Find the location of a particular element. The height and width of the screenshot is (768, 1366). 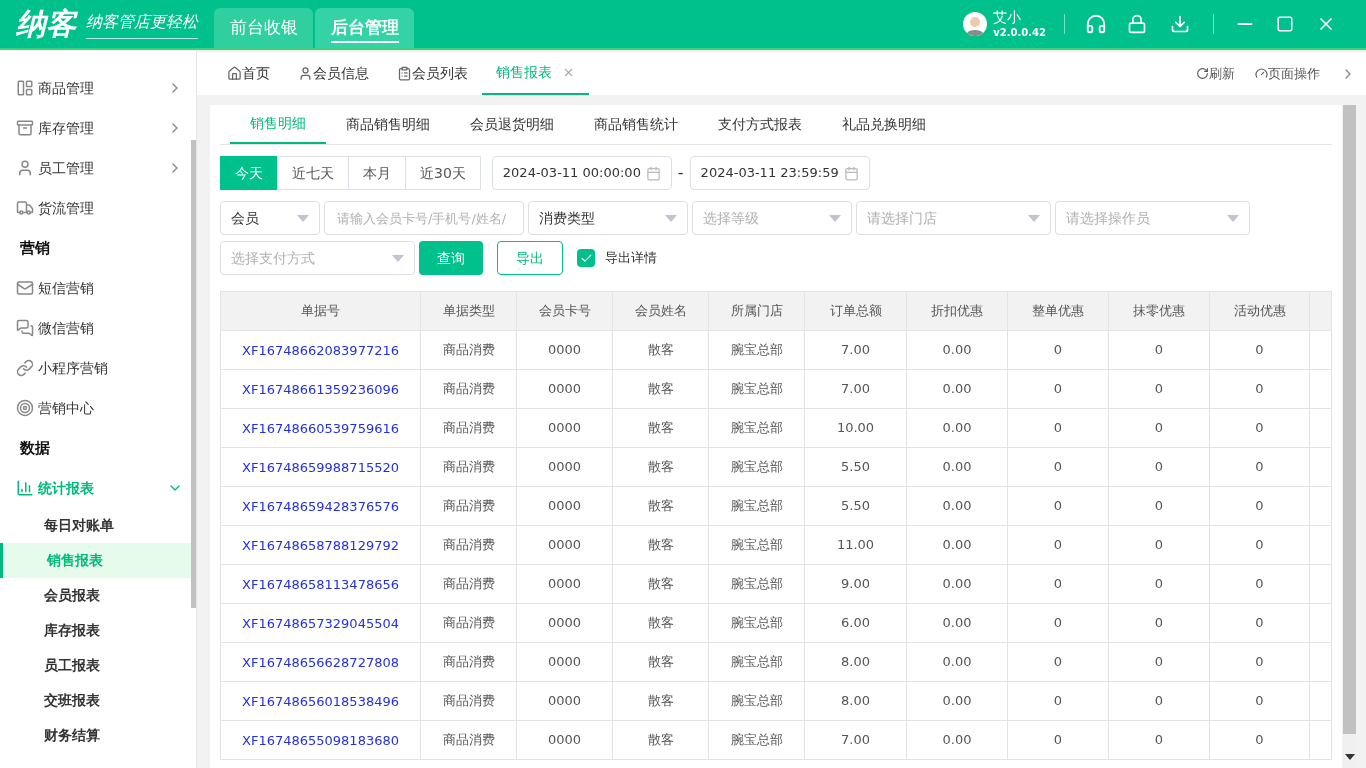

close-icon is located at coordinates (568, 72).